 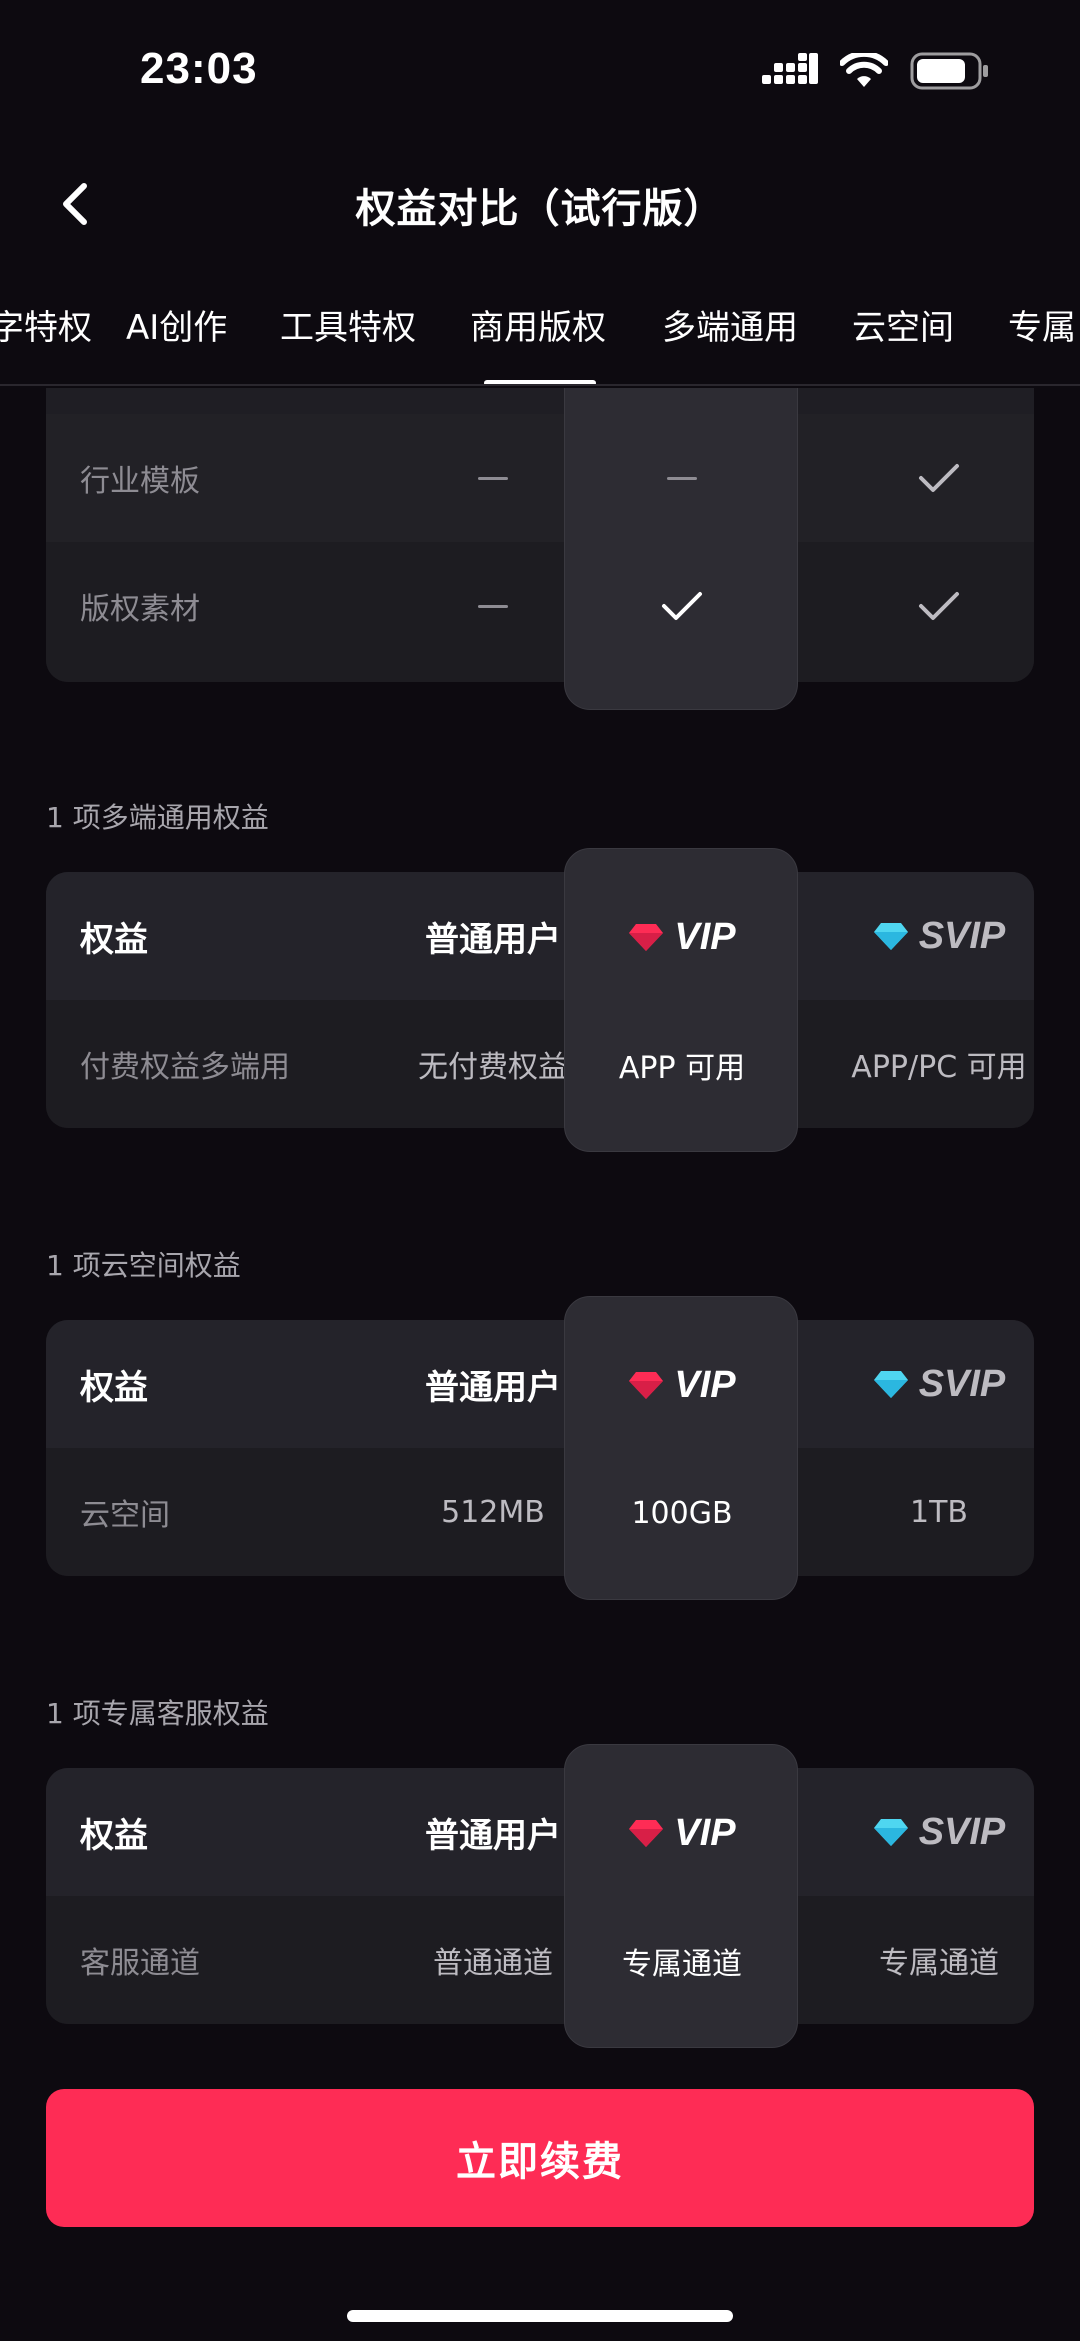 I want to click on table-row: 付费权益多端用 无付费权益 APP/PC 可用, so click(x=540, y=1064).